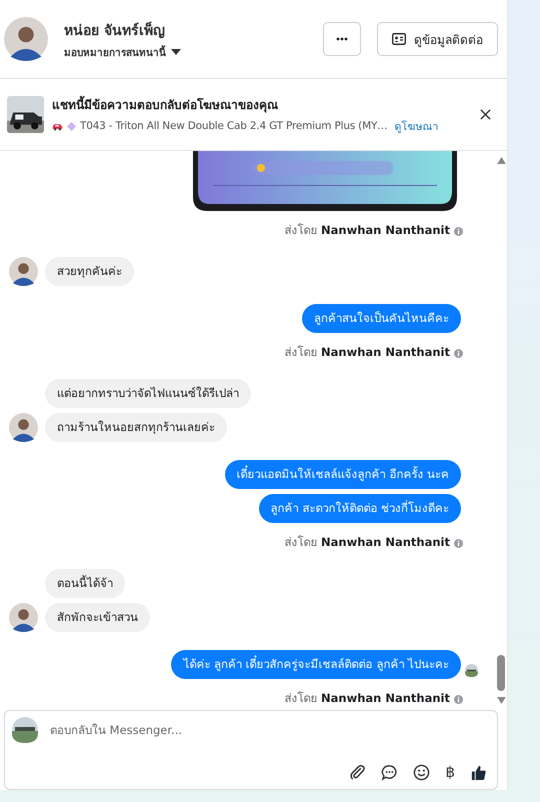 Image resolution: width=540 pixels, height=802 pixels. I want to click on incoming-message: สักพักจะเข้าสวน, so click(97, 617).